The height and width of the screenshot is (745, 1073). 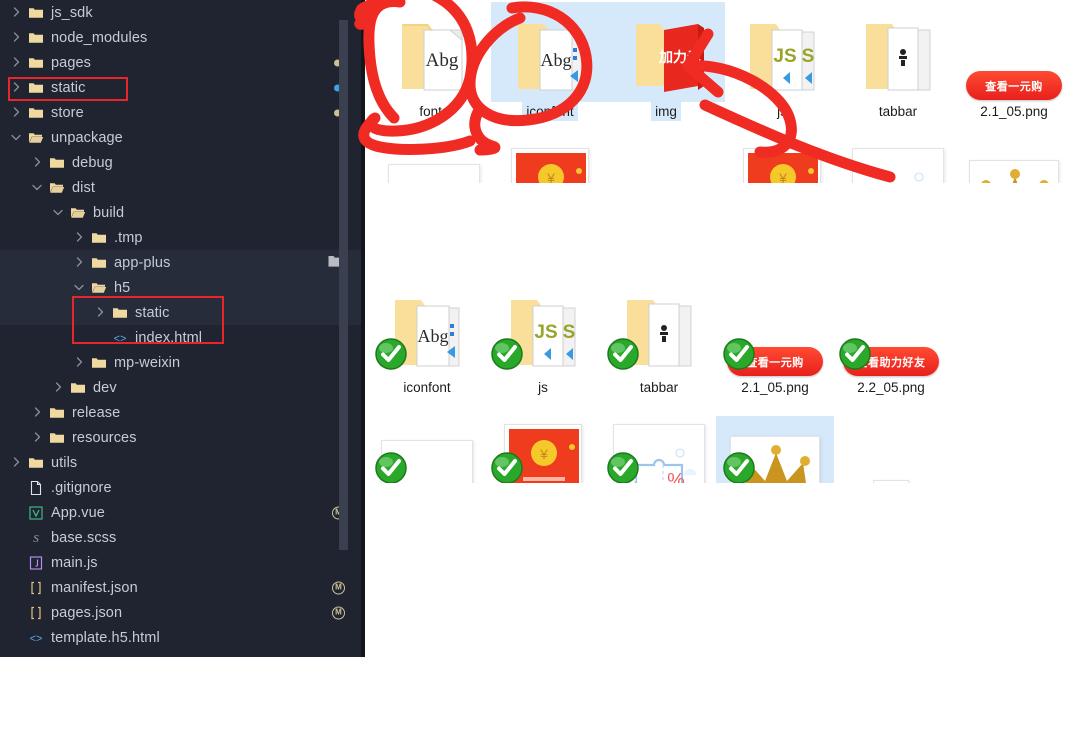 What do you see at coordinates (182, 612) in the screenshot?
I see `tree-row-pages-json: pages.json M` at bounding box center [182, 612].